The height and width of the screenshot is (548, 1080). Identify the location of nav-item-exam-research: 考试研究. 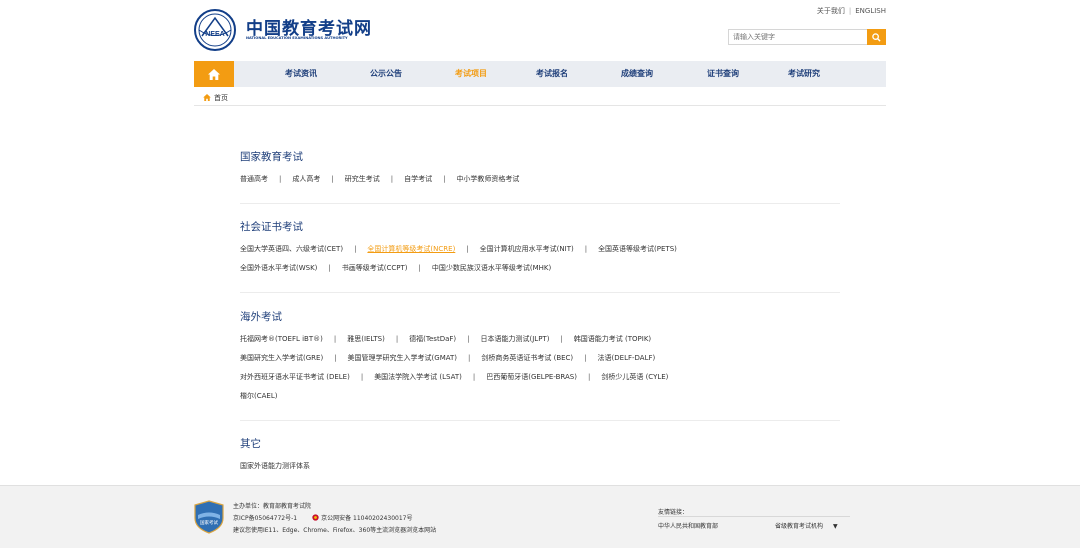
(804, 74).